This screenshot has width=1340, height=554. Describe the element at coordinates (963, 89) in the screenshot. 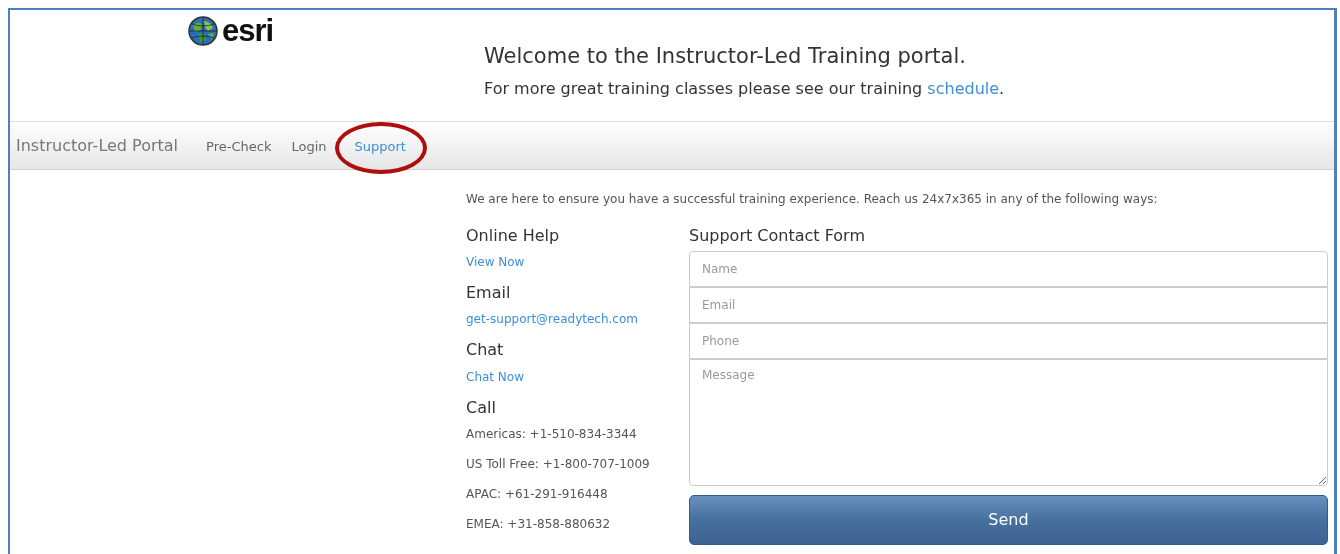

I see `schedule-link: schedule` at that location.